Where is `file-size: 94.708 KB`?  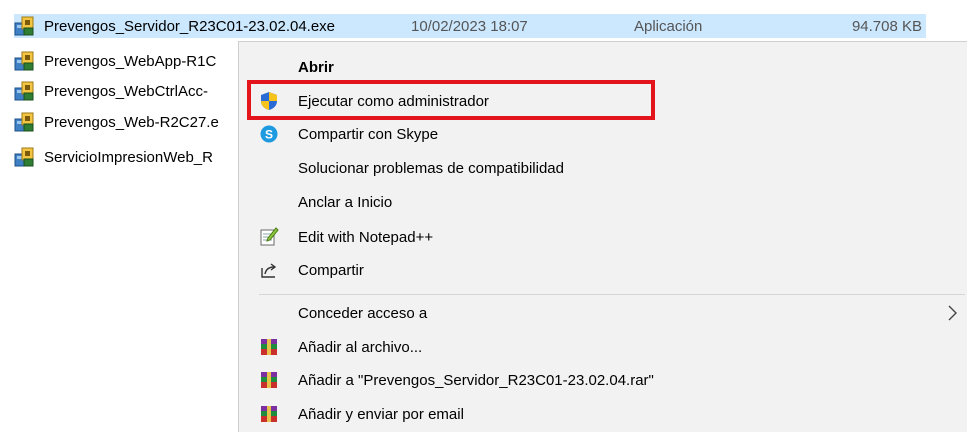 file-size: 94.708 KB is located at coordinates (886, 26).